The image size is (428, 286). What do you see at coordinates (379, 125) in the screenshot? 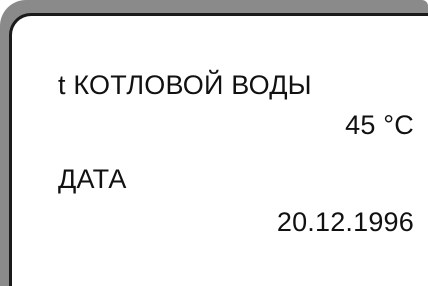
I see `boiler-water-temp-value: 45 °C` at bounding box center [379, 125].